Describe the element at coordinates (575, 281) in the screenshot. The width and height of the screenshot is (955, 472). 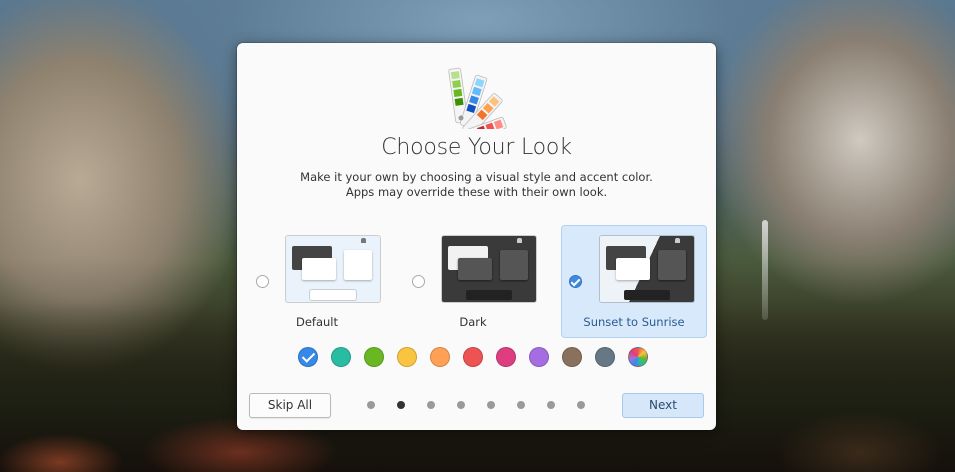
I see `style-sunset-radio` at that location.